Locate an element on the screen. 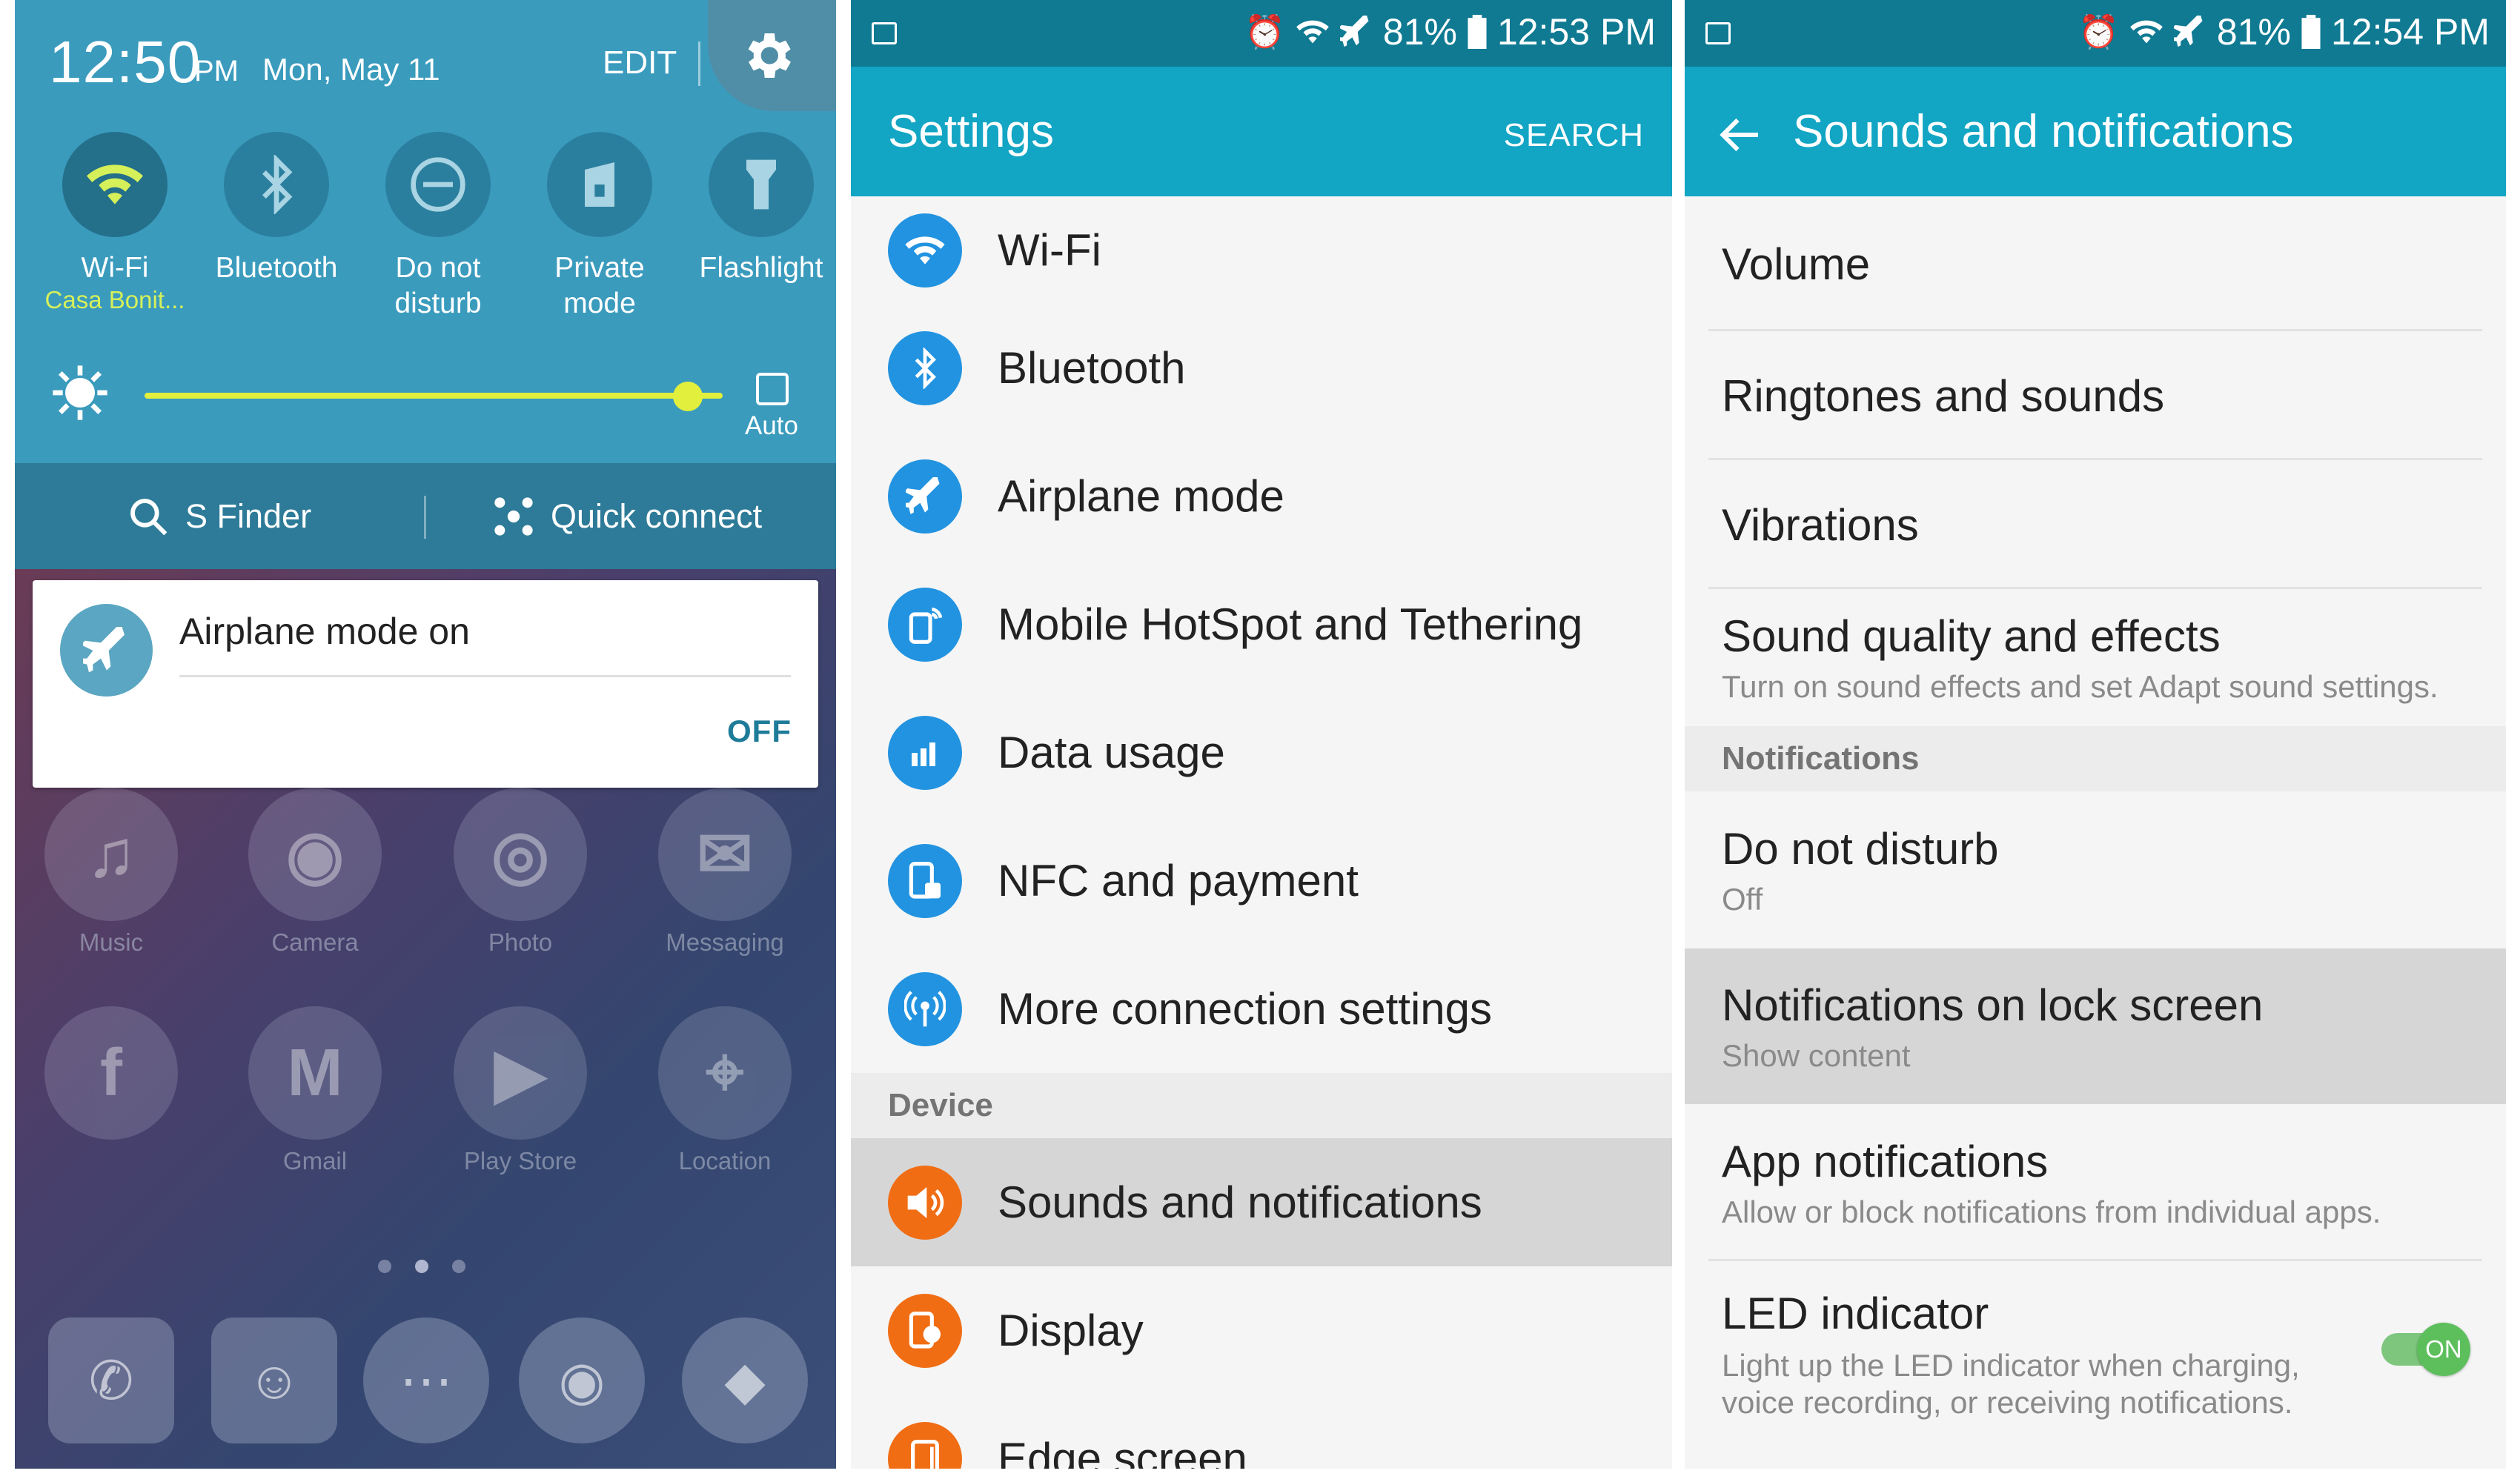 The height and width of the screenshot is (1482, 2520). airplane-off-button: OFF is located at coordinates (760, 731).